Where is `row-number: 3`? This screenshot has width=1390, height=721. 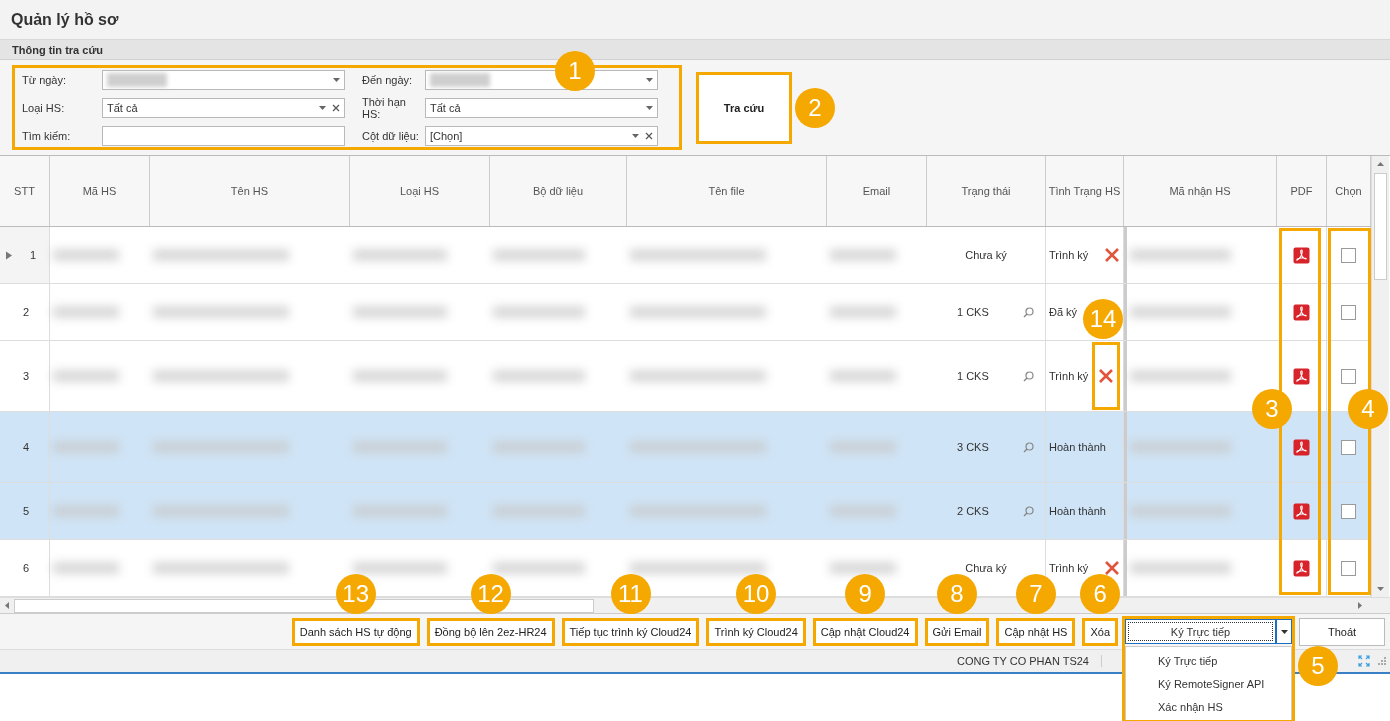
row-number: 3 is located at coordinates (26, 376).